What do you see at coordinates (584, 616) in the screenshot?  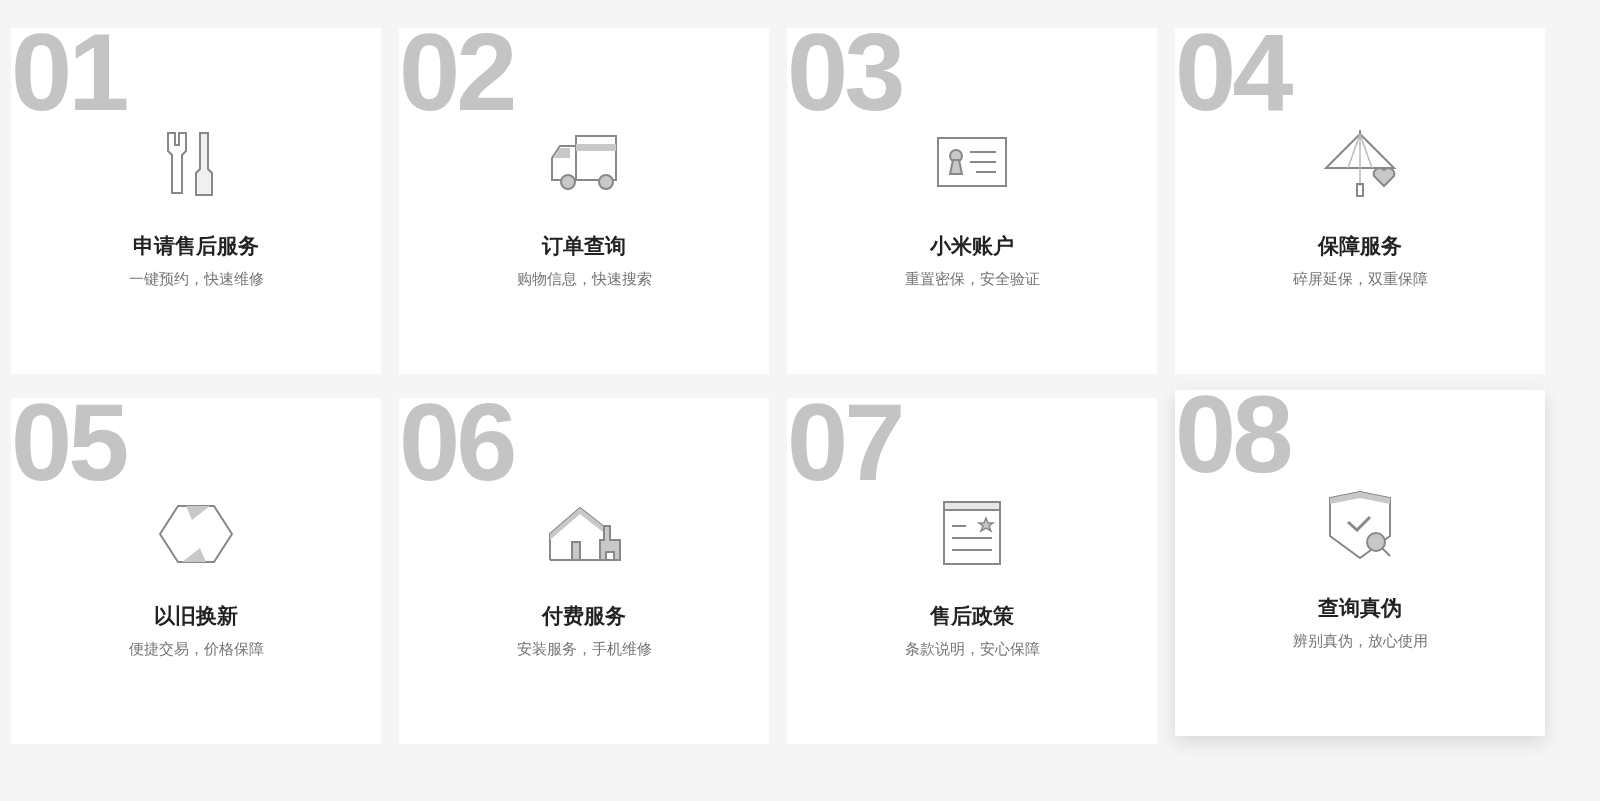 I see `card-title: 付费服务` at bounding box center [584, 616].